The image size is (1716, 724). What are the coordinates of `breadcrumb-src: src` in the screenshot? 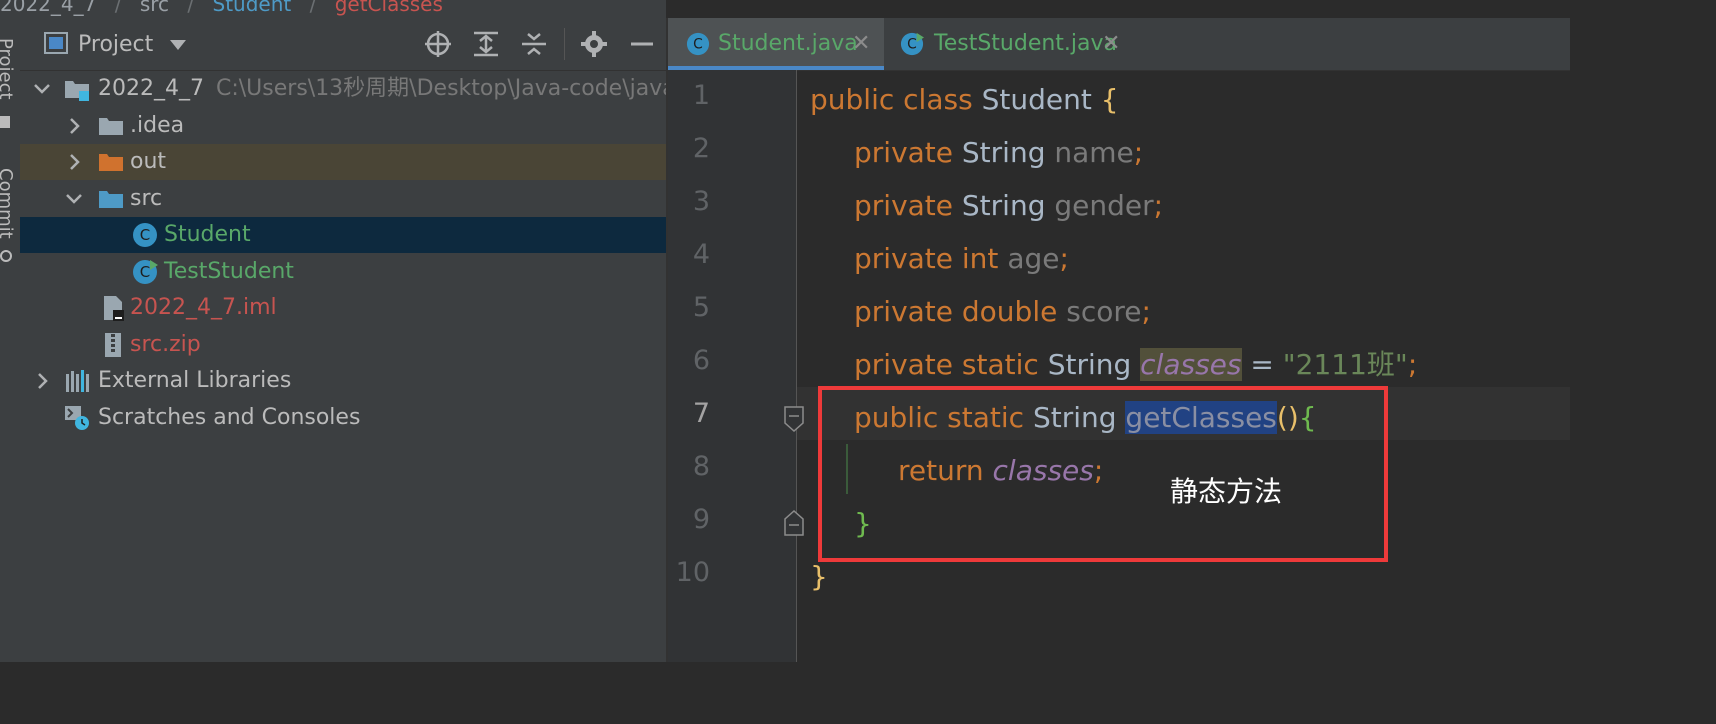 It's located at (154, 8).